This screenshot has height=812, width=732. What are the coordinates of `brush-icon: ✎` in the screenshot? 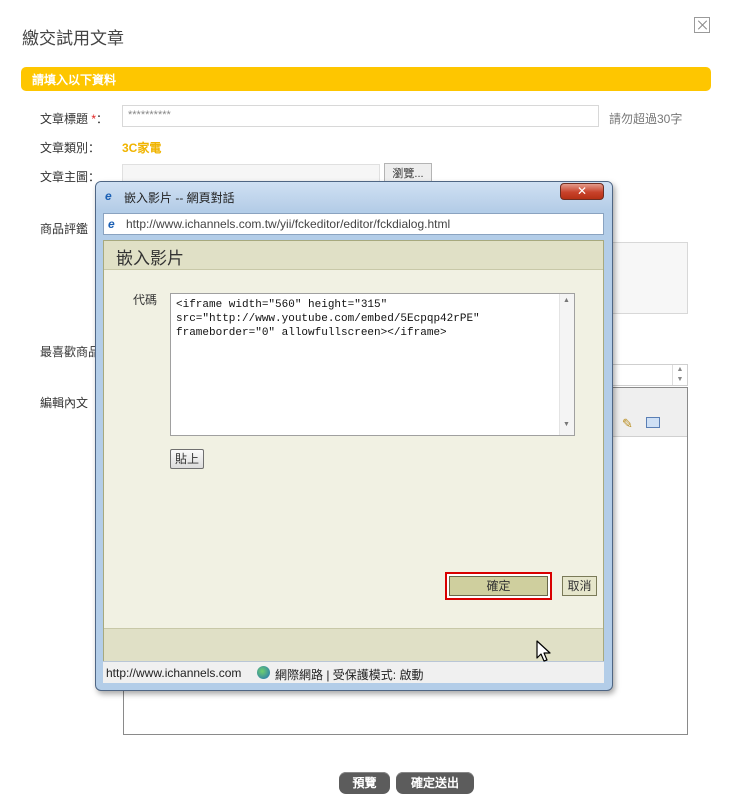 It's located at (627, 424).